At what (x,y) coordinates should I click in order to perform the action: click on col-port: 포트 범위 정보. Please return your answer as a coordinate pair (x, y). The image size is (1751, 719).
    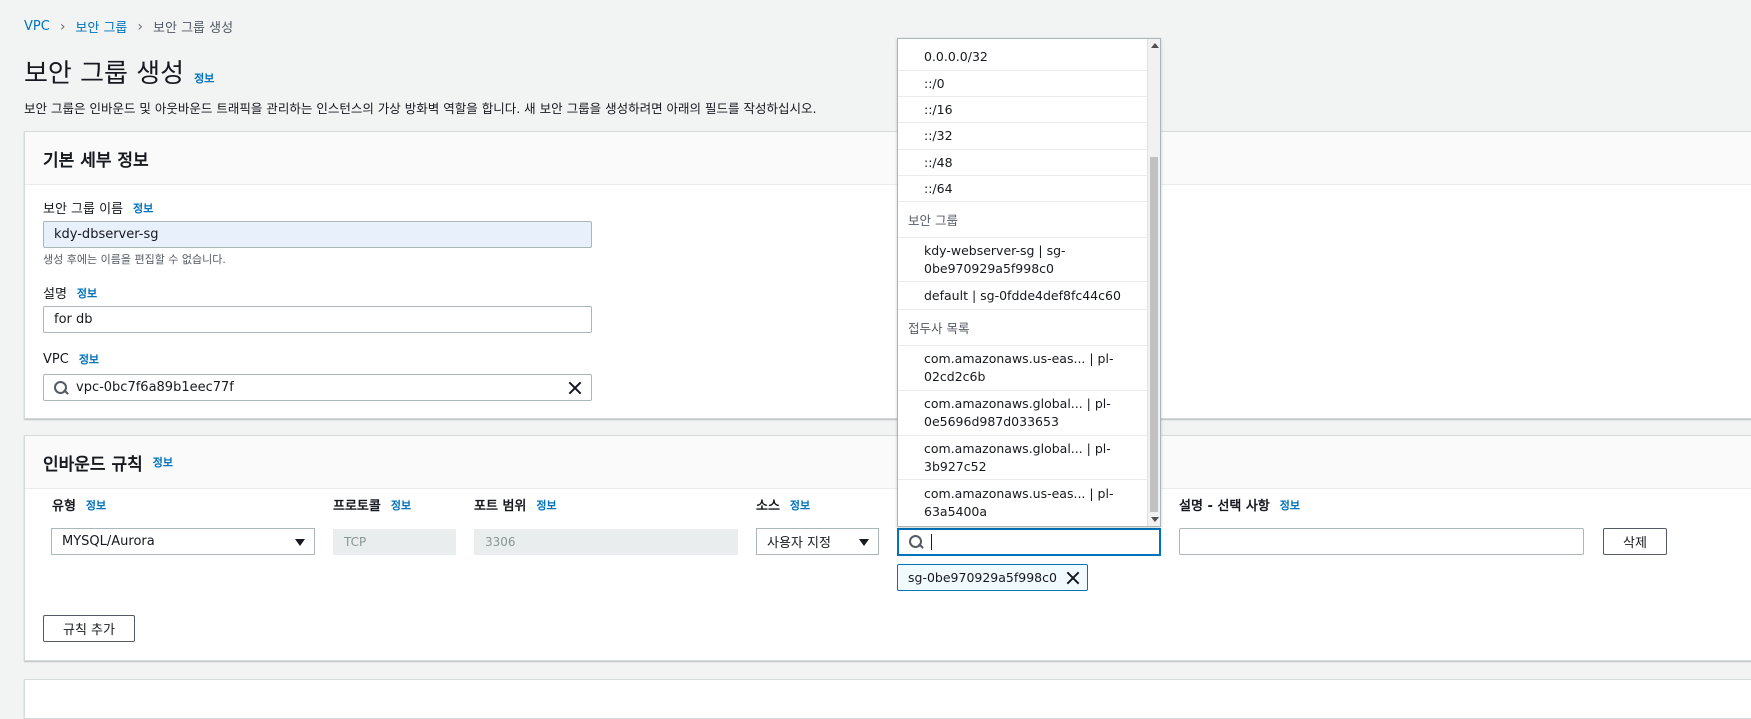
    Looking at the image, I should click on (515, 505).